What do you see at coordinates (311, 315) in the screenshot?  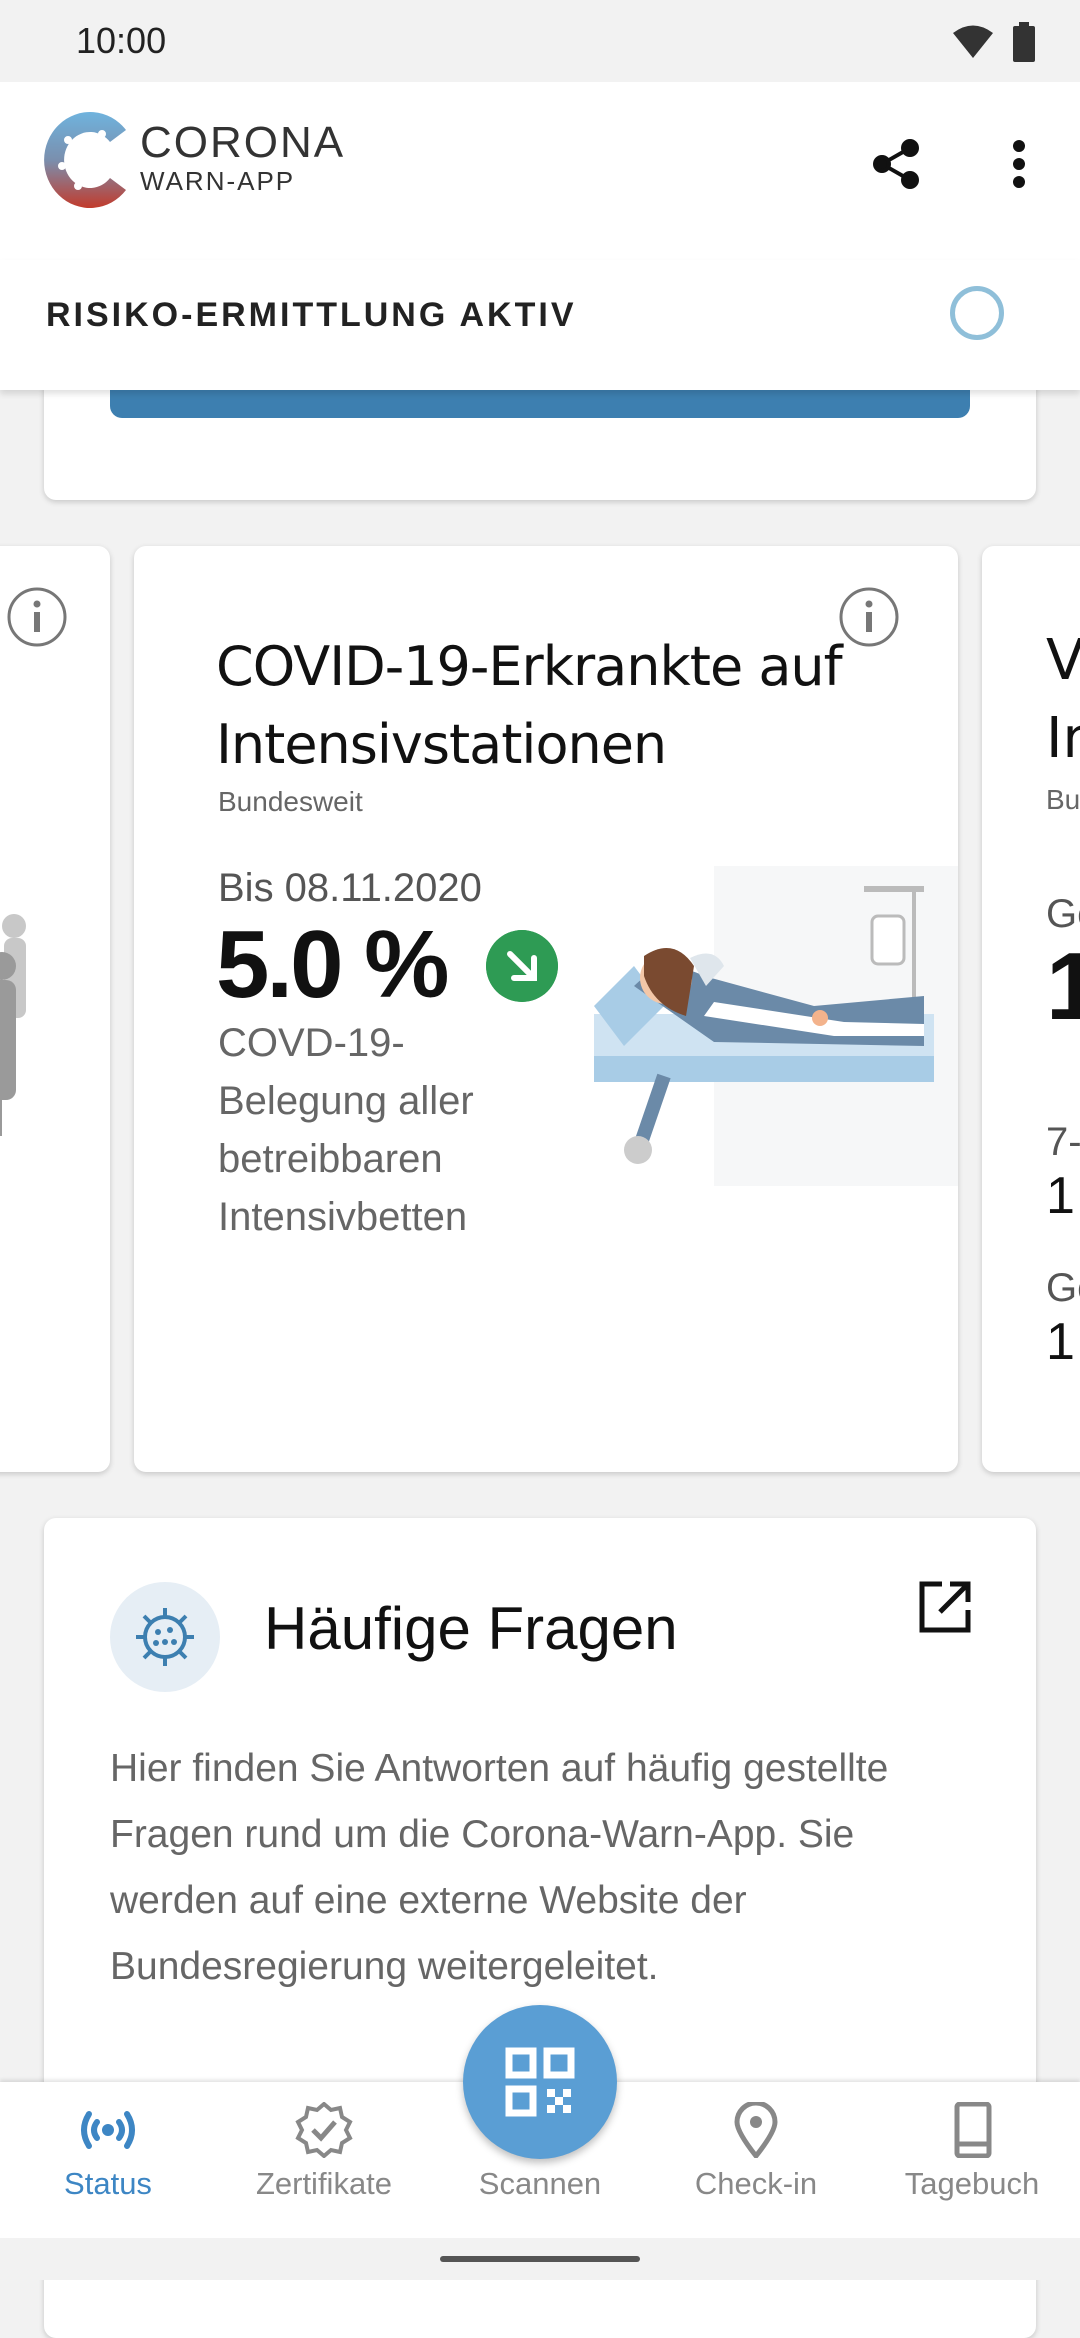 I see `risk-status-label: RISIKO-ERMITTLUNG AKTIV` at bounding box center [311, 315].